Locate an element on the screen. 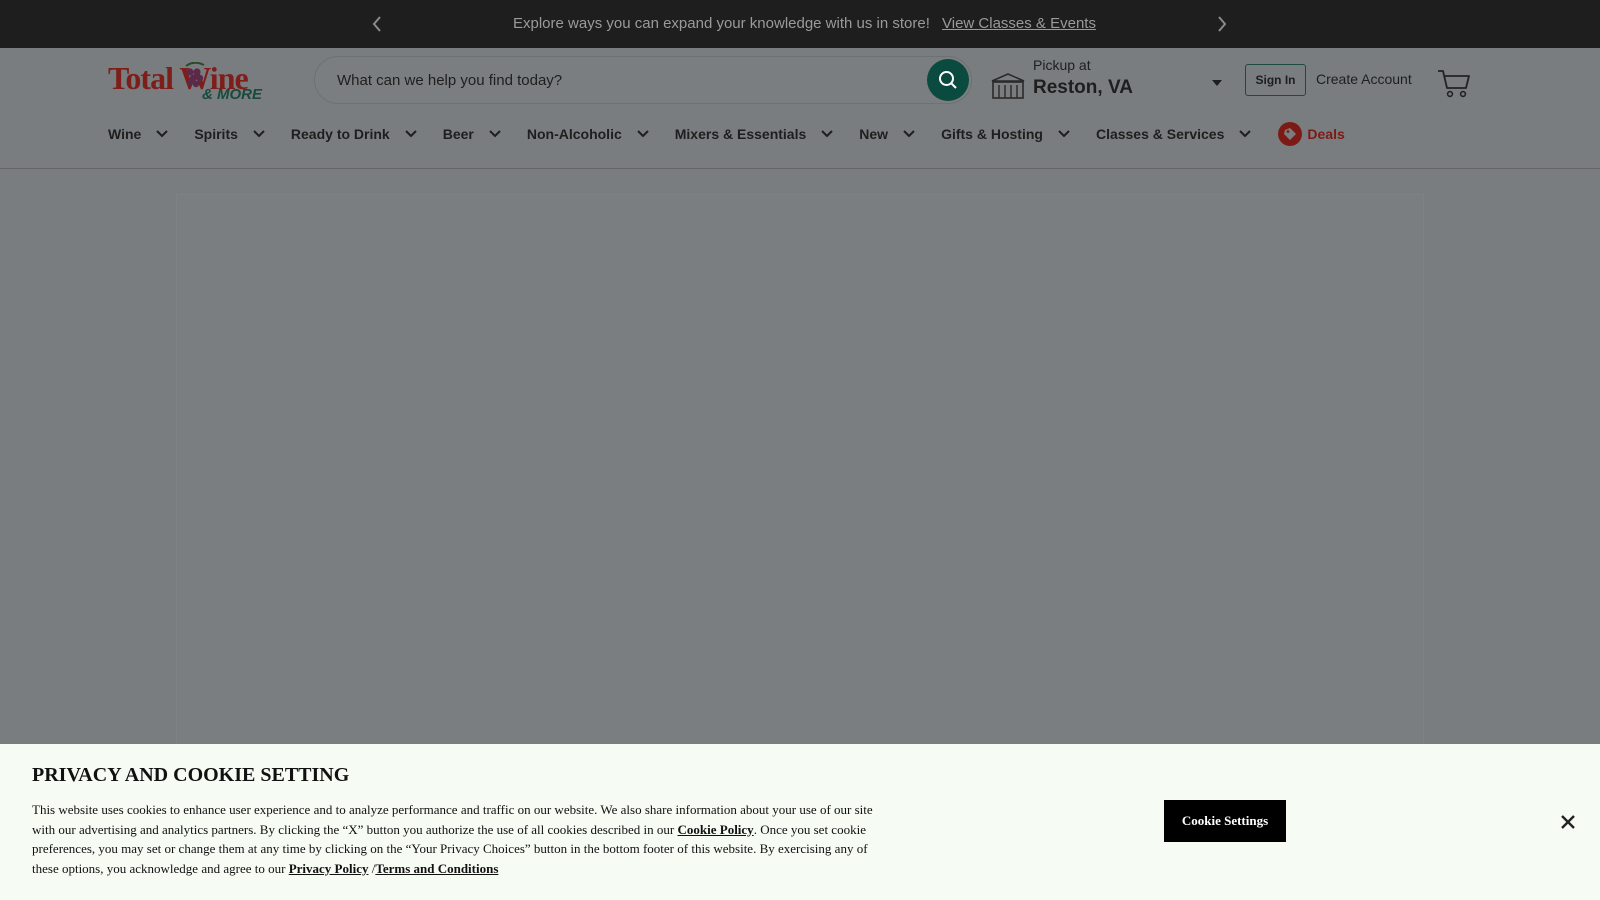 The width and height of the screenshot is (1600, 900). site-header: Total Wine & MORE Pi is located at coordinates (800, 108).